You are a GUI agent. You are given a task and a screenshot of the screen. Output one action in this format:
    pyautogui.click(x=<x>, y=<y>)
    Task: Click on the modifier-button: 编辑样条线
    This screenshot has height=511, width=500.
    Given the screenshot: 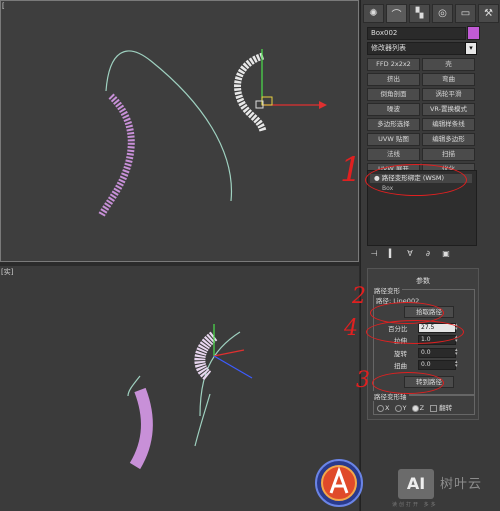 What is the action you would take?
    pyautogui.click(x=448, y=124)
    